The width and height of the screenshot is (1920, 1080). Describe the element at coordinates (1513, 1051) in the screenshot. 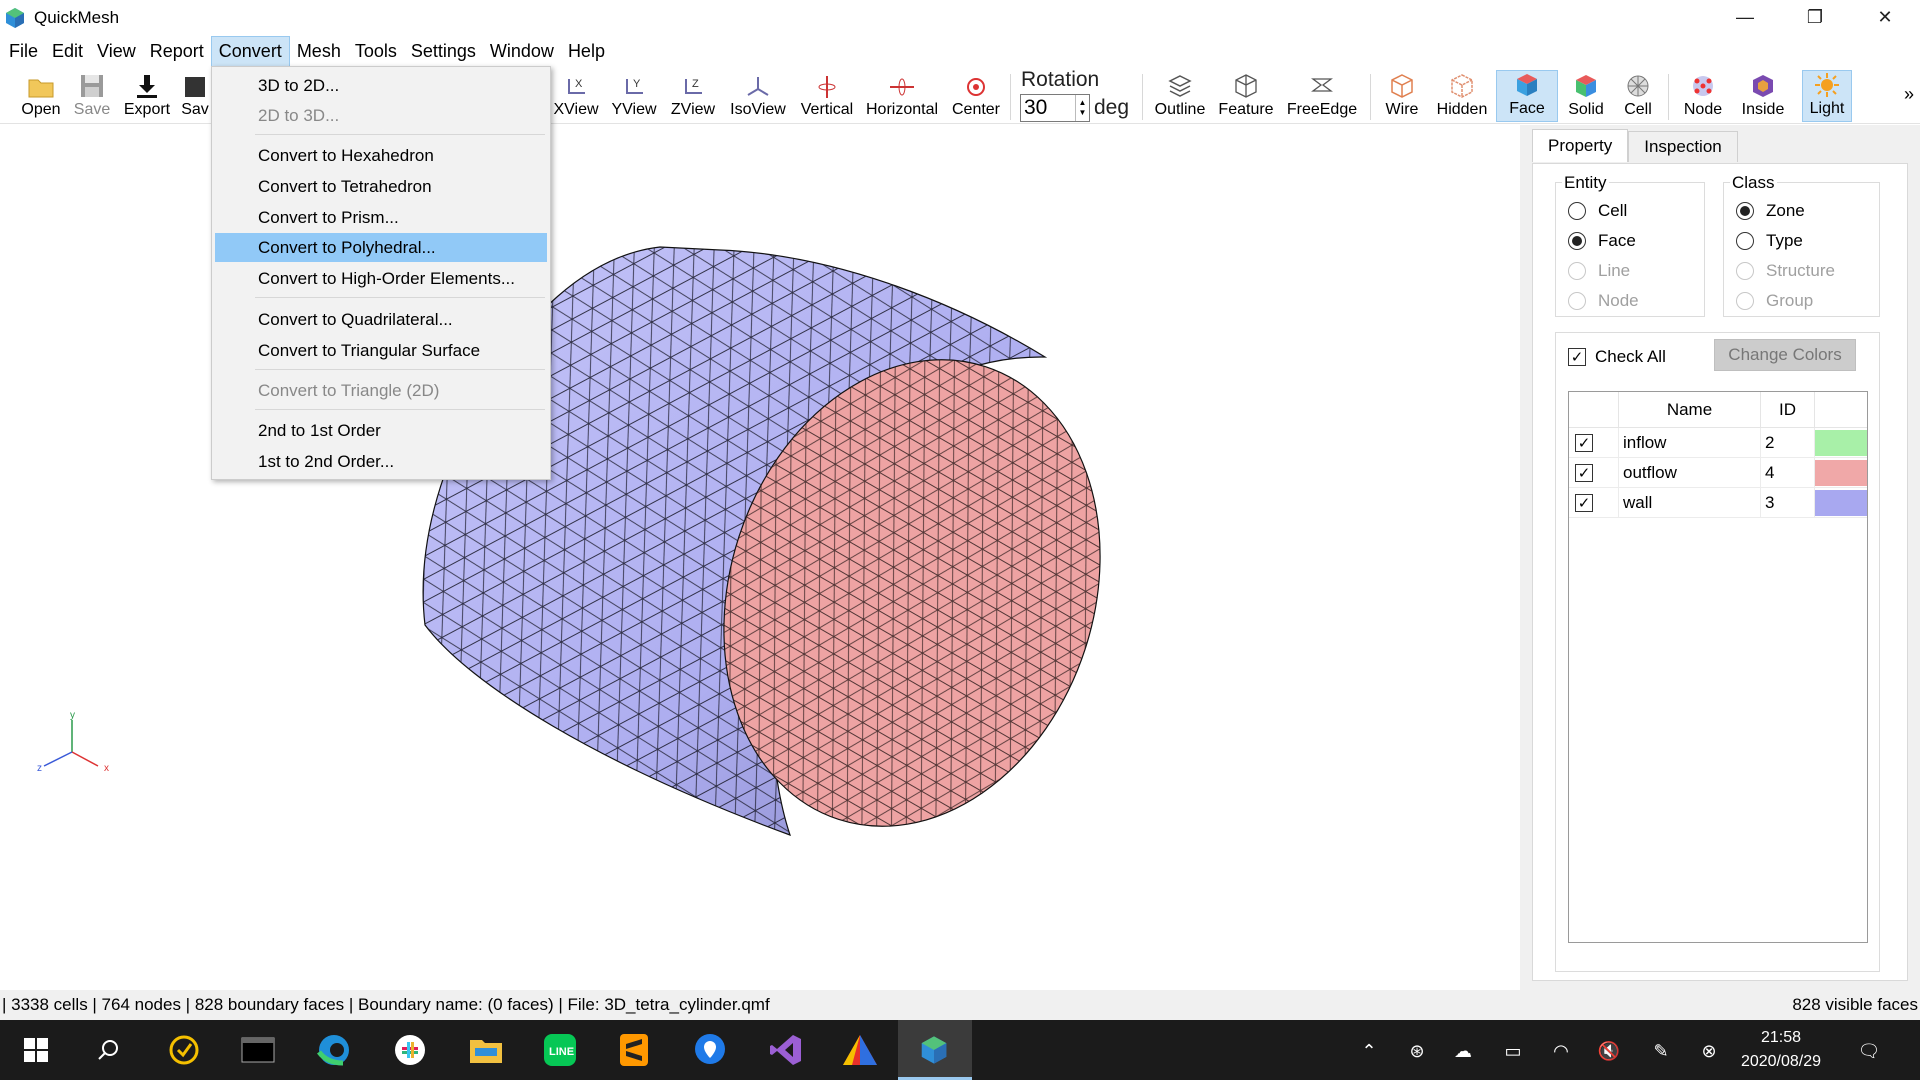

I see `battery-icon: ▭` at that location.